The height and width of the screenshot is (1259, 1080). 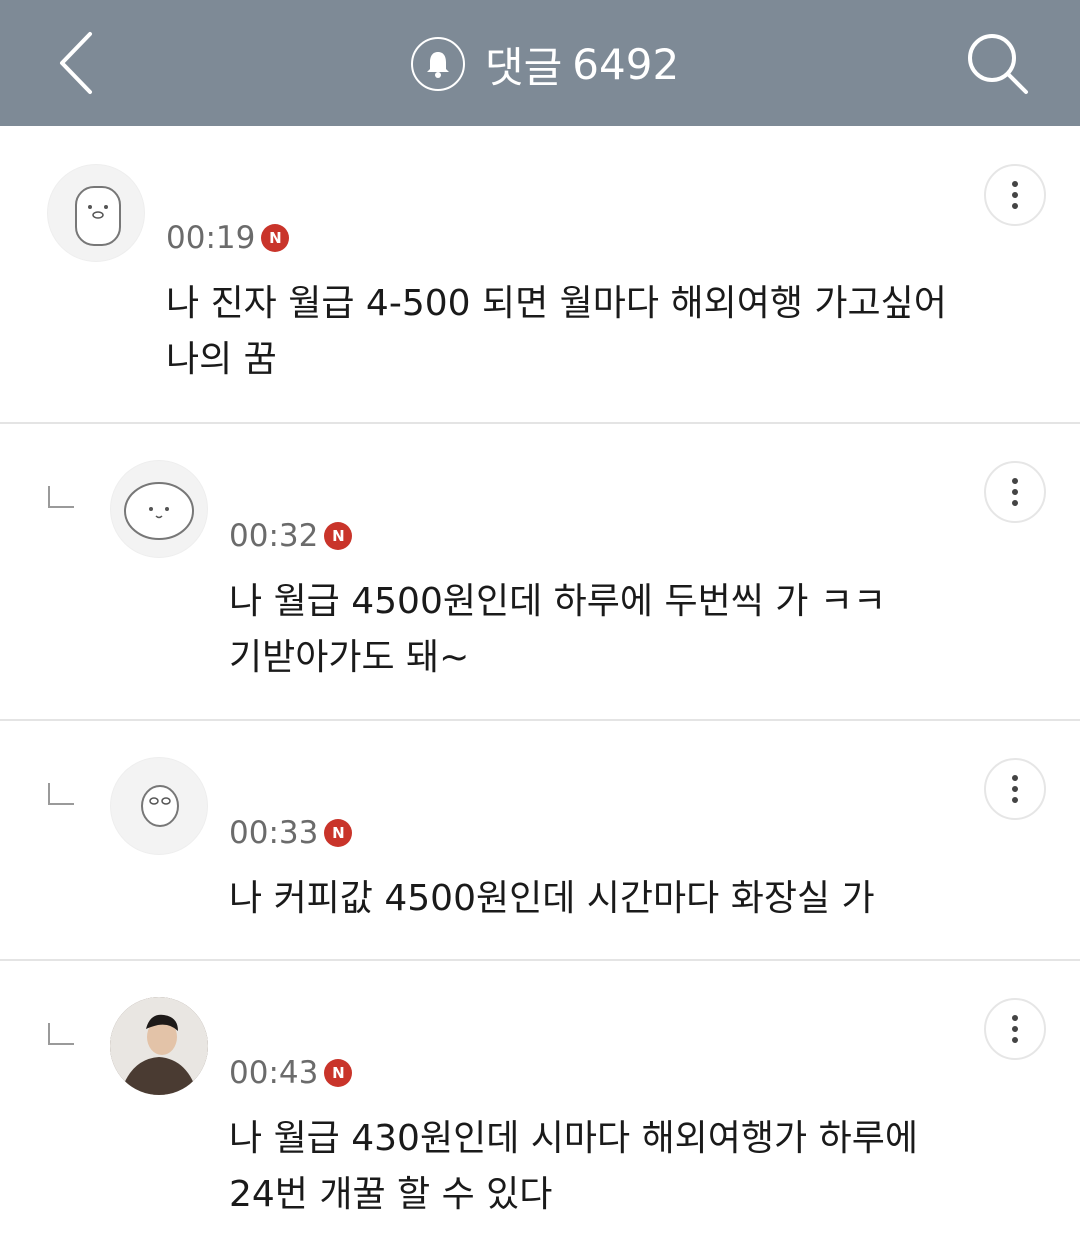 I want to click on comment-meta: 00:19 N, so click(x=228, y=238).